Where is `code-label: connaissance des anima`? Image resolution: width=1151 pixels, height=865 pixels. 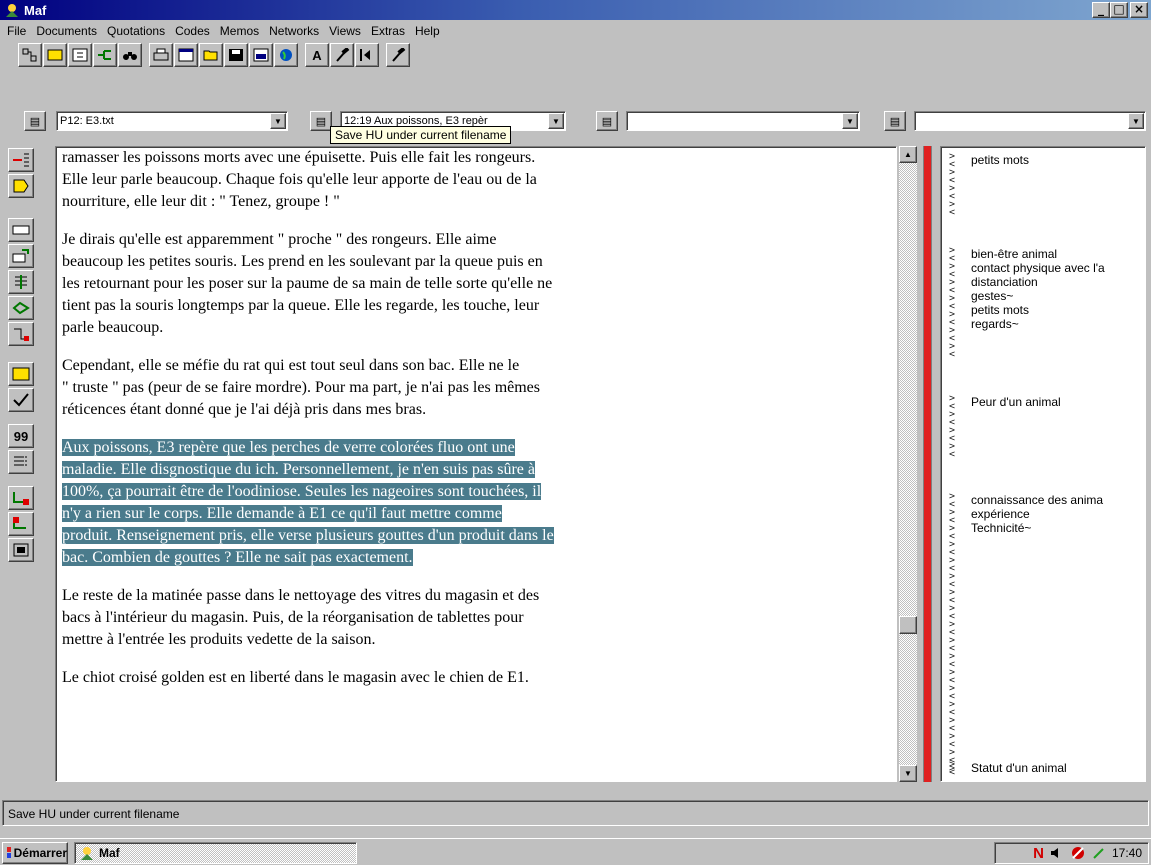
code-label: connaissance des anima is located at coordinates (1037, 500).